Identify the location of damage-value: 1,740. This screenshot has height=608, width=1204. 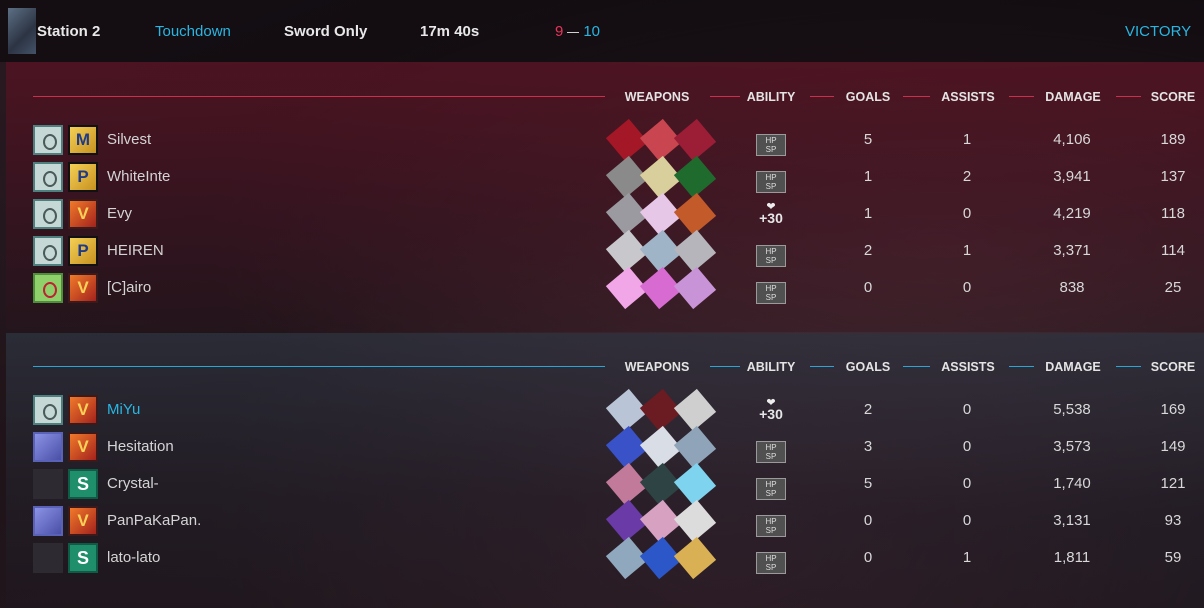
(1072, 483).